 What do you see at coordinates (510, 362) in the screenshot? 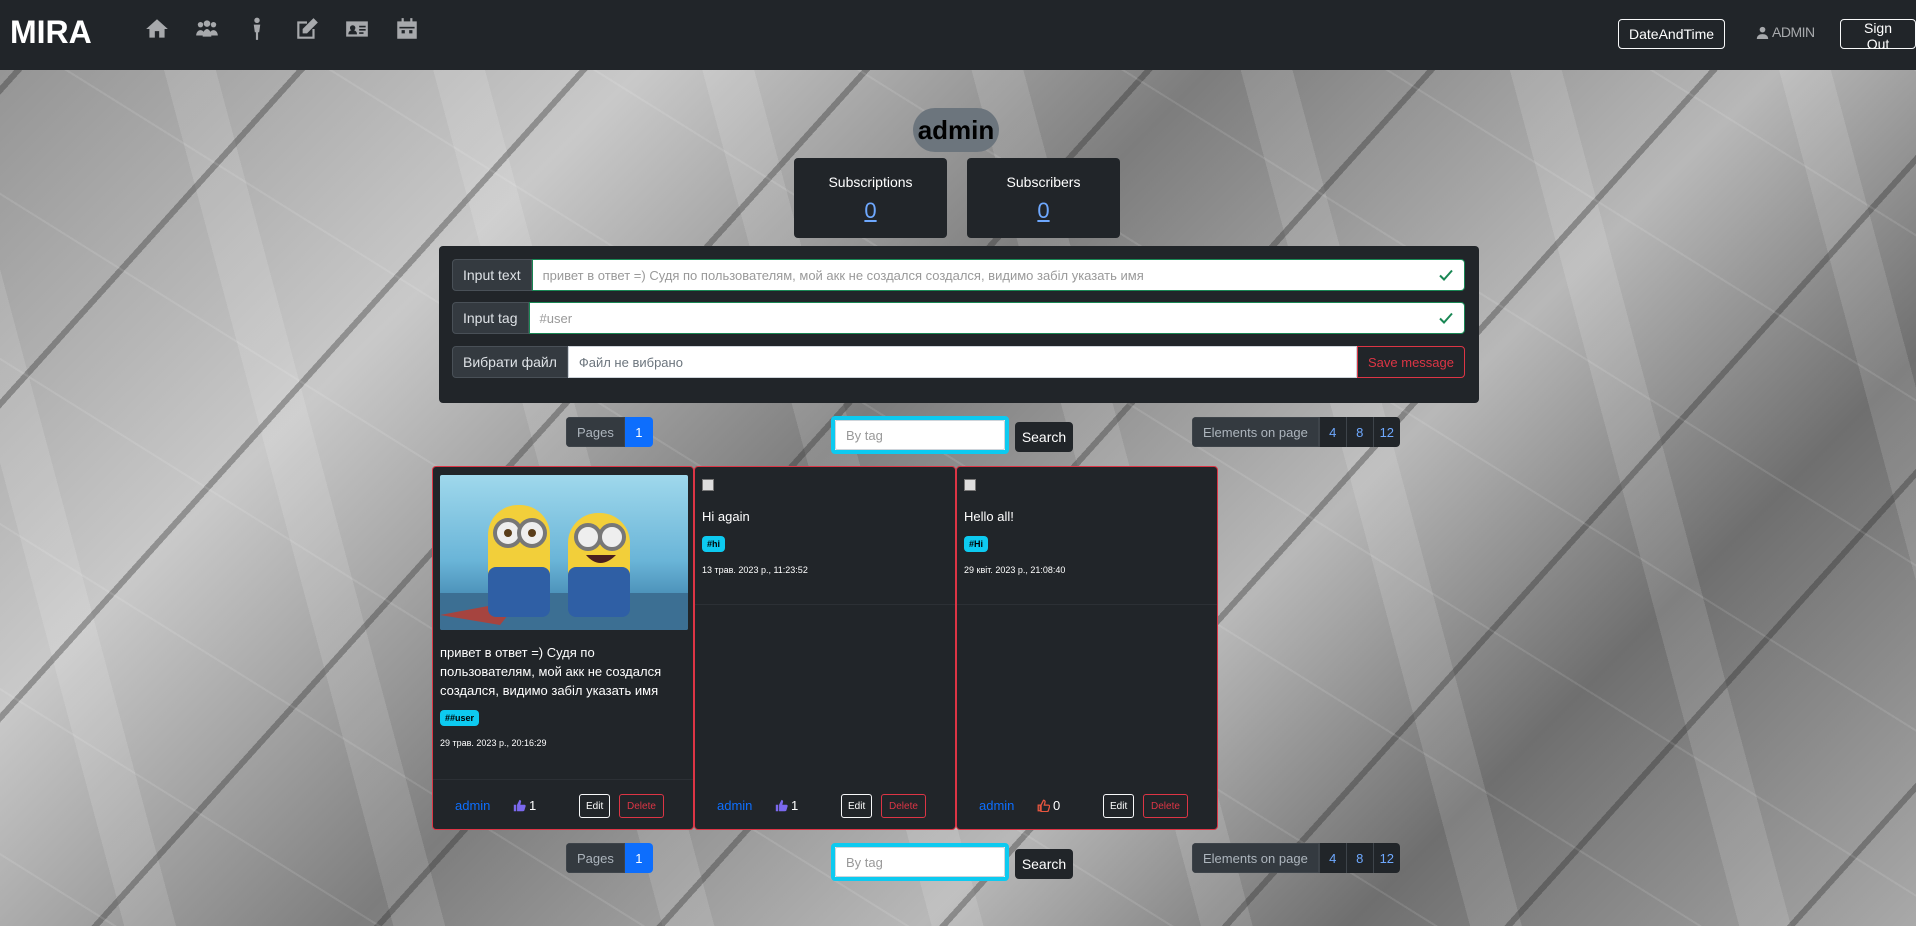
I see `choose-file-button: Вибрати файл` at bounding box center [510, 362].